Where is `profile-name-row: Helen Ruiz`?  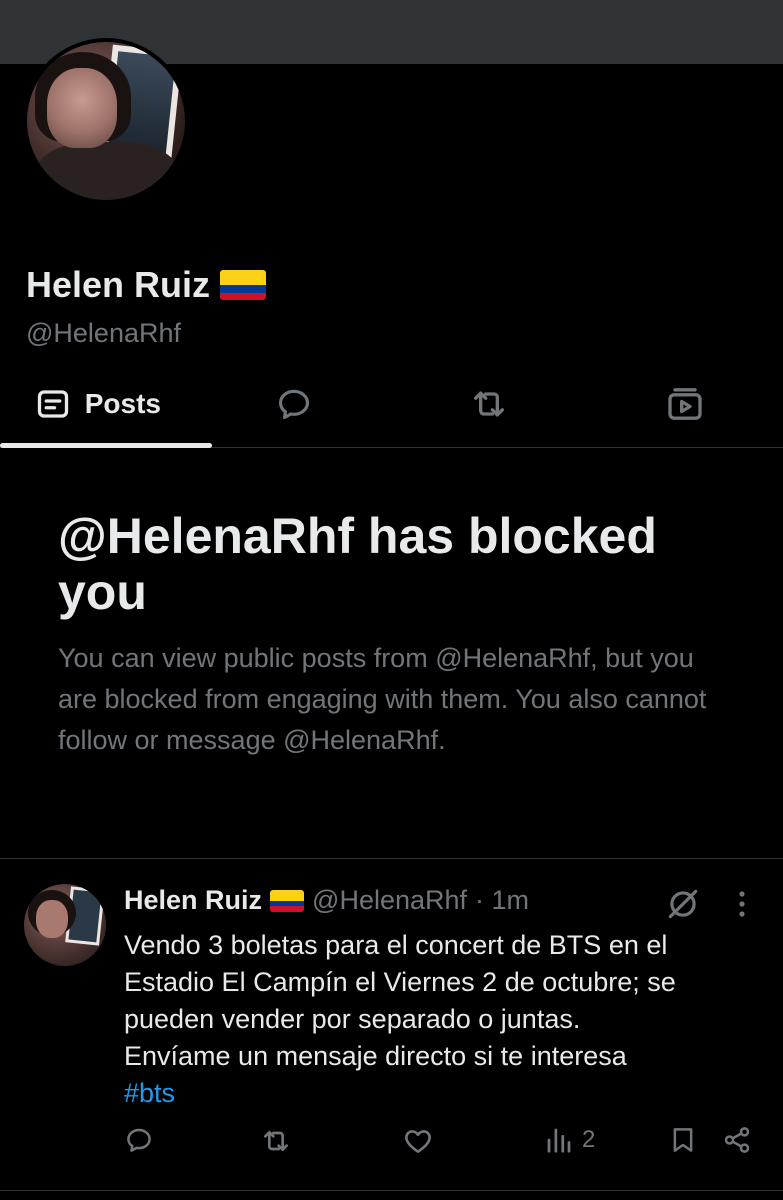
profile-name-row: Helen Ruiz is located at coordinates (146, 285).